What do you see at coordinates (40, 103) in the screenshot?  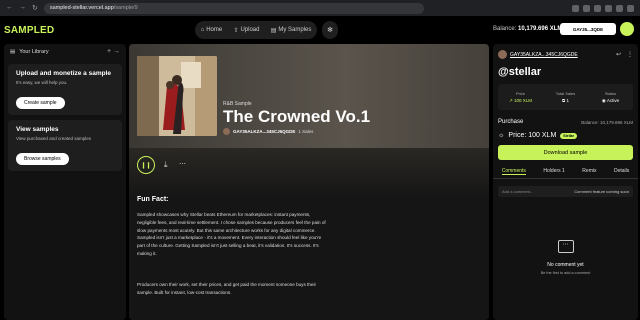 I see `create-sample-button: Create sample` at bounding box center [40, 103].